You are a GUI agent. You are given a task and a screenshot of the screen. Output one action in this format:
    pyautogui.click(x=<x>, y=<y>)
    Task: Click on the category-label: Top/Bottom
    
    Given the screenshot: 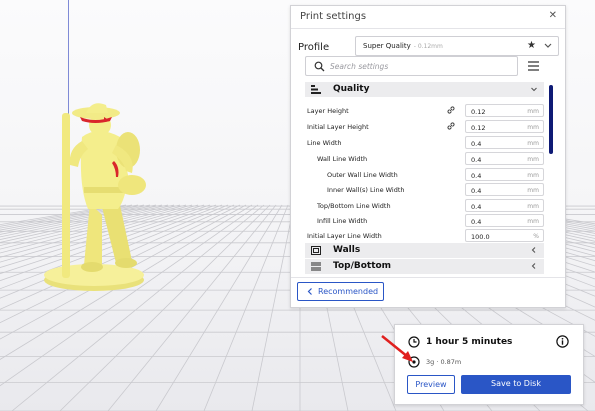 What is the action you would take?
    pyautogui.click(x=362, y=266)
    